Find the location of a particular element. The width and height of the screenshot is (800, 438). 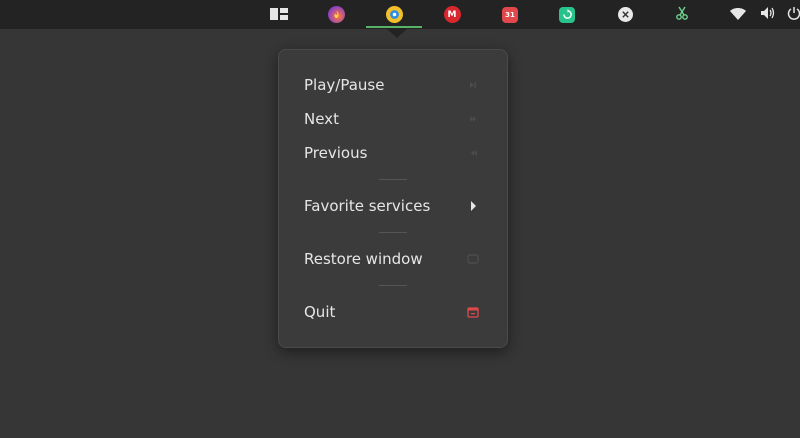

menu-item-restore-window: Restore window is located at coordinates (393, 259).